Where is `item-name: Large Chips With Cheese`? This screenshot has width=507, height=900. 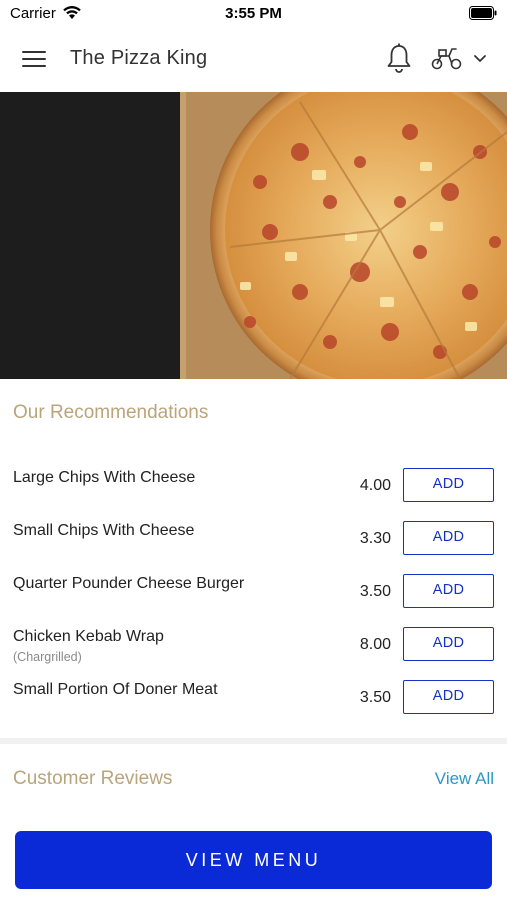 item-name: Large Chips With Cheese is located at coordinates (104, 477).